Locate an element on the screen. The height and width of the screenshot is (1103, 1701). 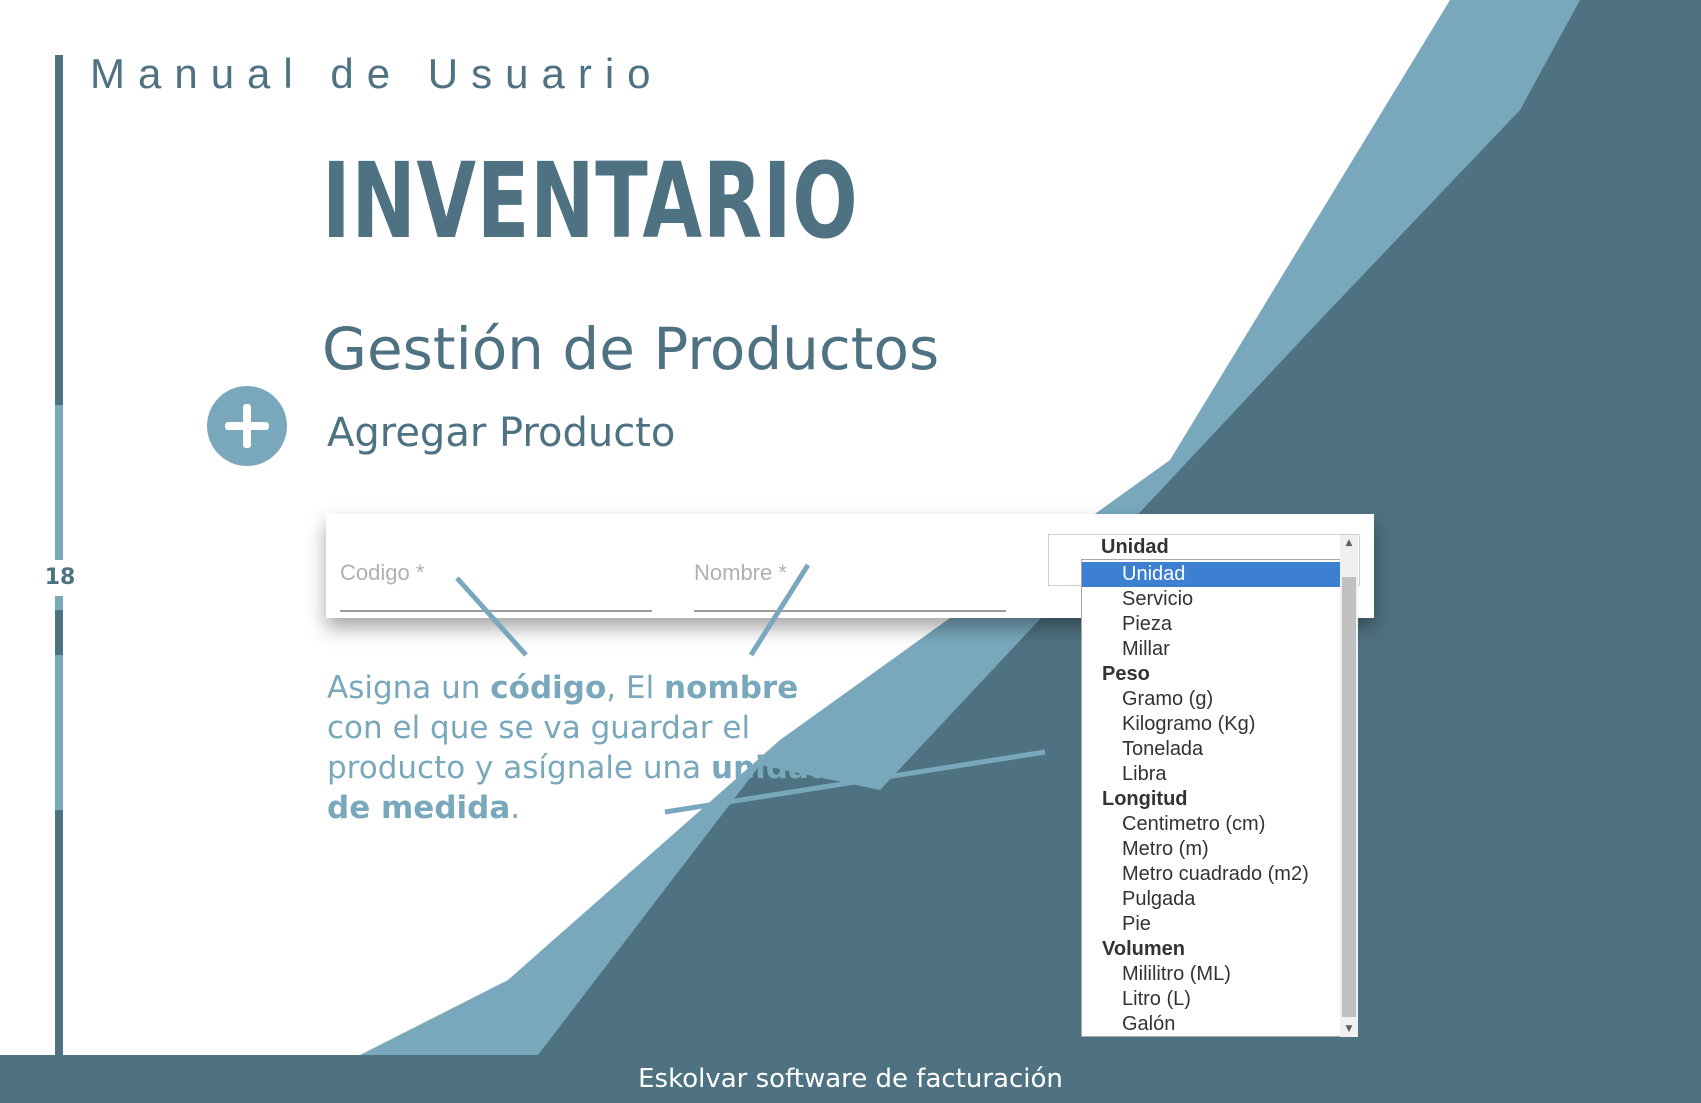
dropdown-option: Metro cuadrado (m2) is located at coordinates (1212, 874).